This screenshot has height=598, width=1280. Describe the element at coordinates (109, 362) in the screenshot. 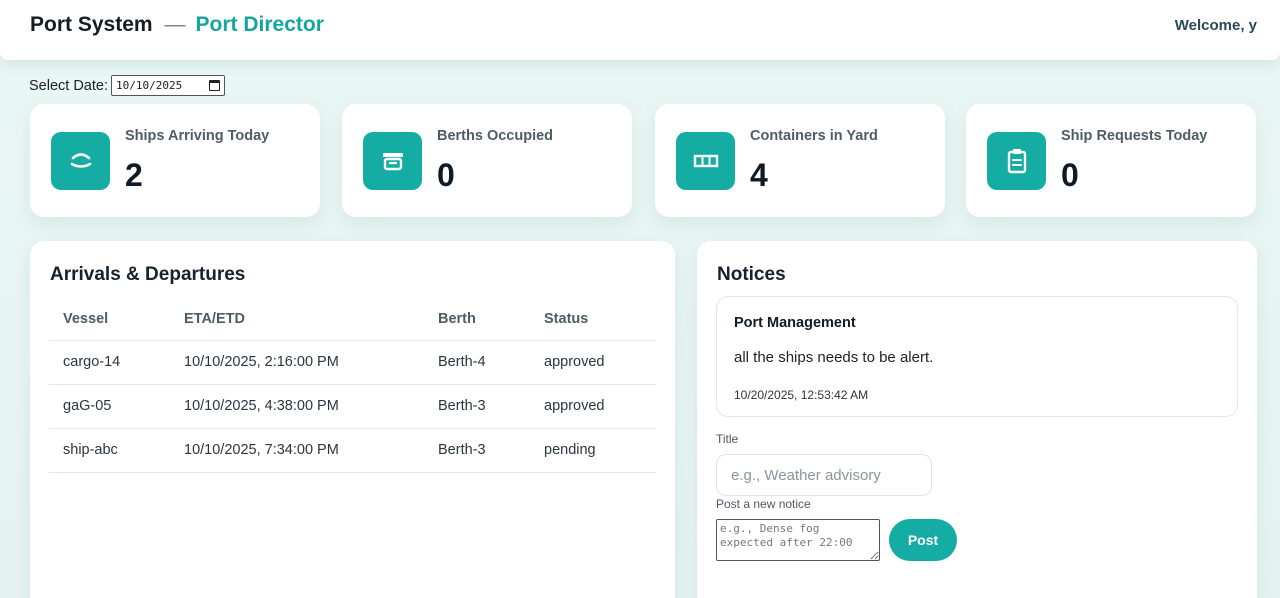

I see `vessel-cell: cargo-14` at that location.